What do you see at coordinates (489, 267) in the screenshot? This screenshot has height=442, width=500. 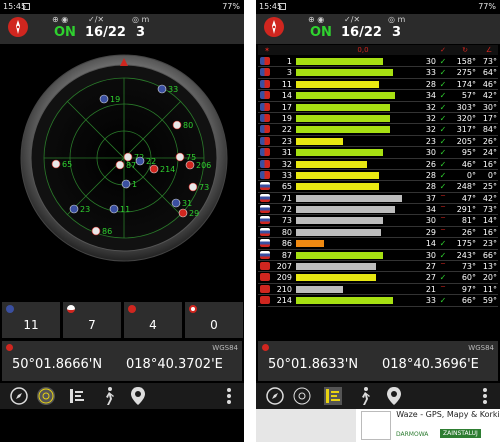 I see `elevation-value: 13°` at bounding box center [489, 267].